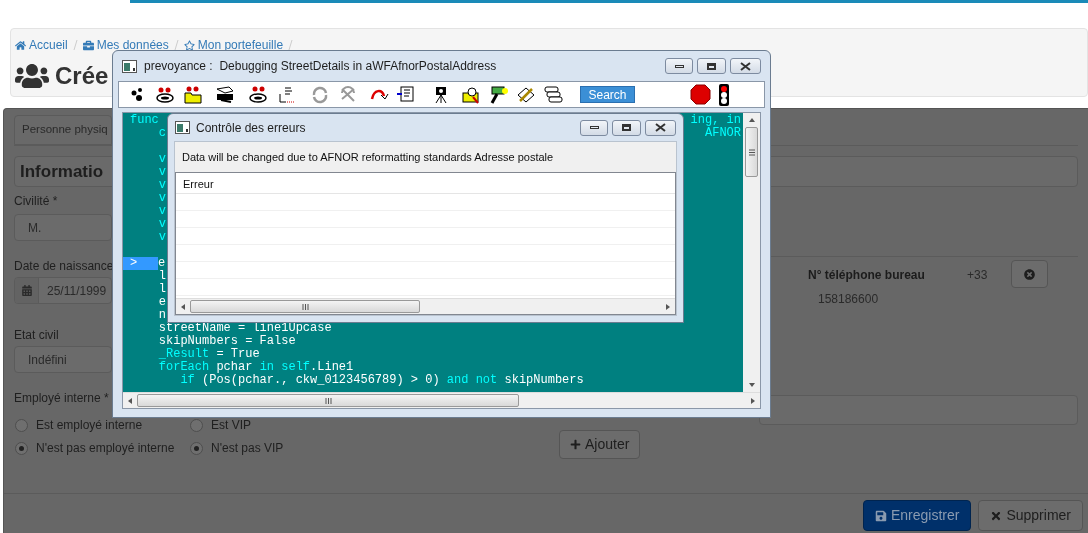 Image resolution: width=1088 pixels, height=533 pixels. I want to click on field-label: Etat civil, so click(36, 335).